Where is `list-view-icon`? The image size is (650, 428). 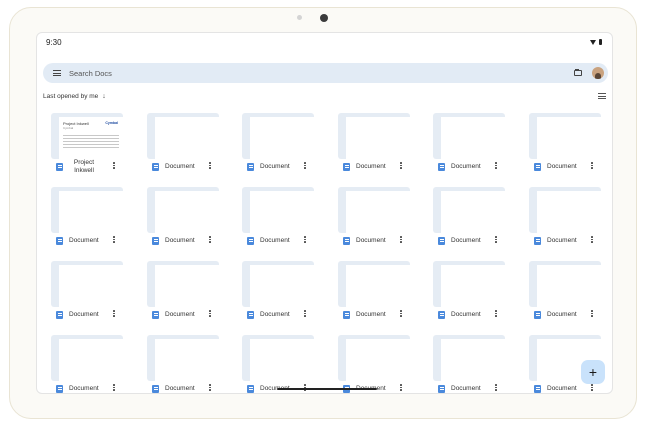 list-view-icon is located at coordinates (602, 96).